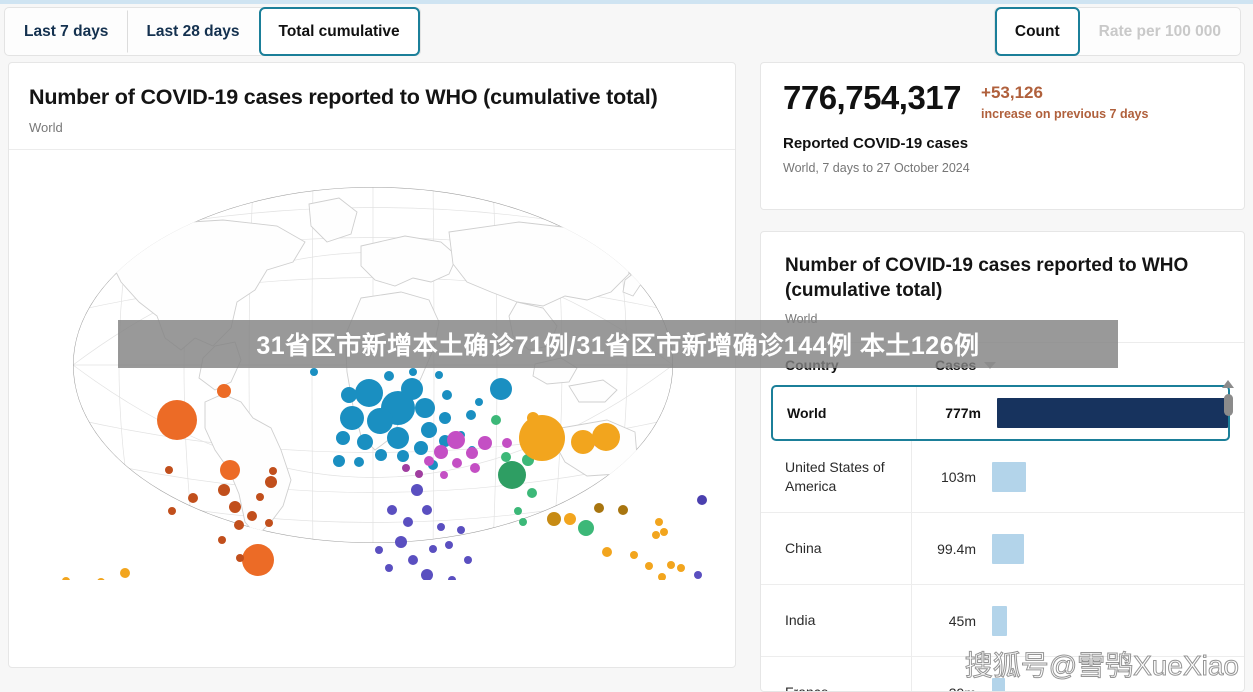 This screenshot has height=692, width=1253. What do you see at coordinates (876, 143) in the screenshot?
I see `stat-label: Reported COVID-19 cases` at bounding box center [876, 143].